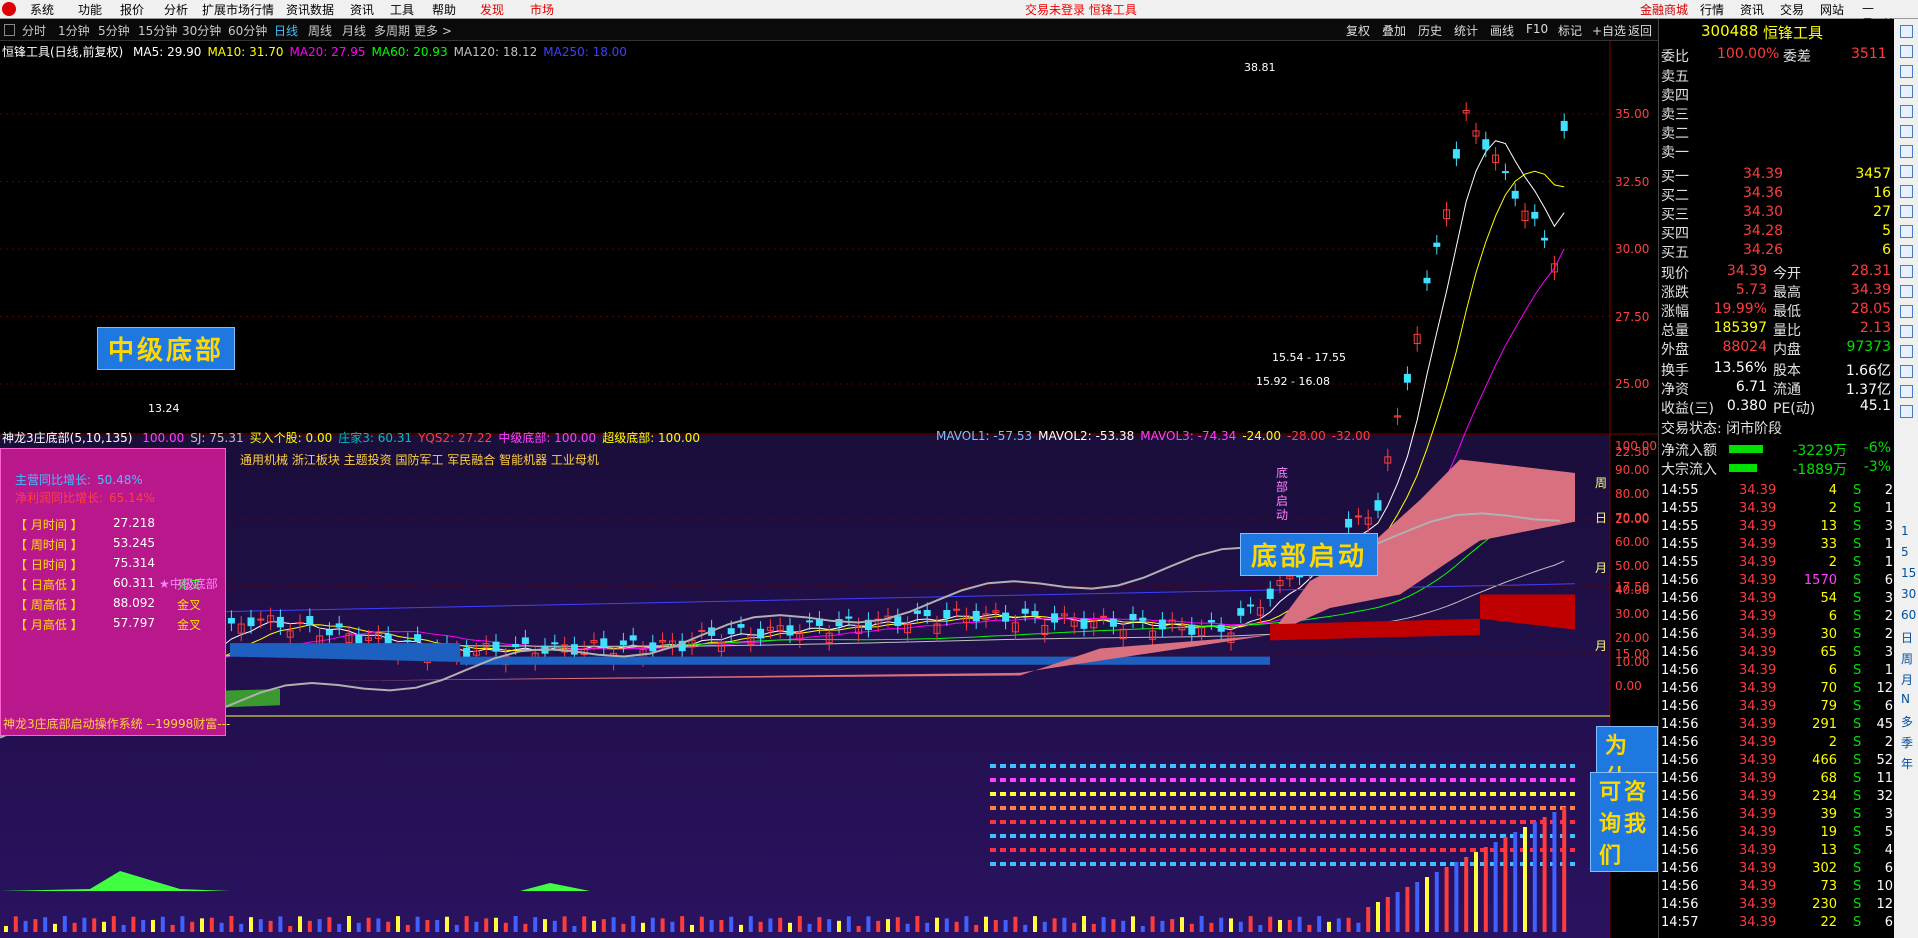  Describe the element at coordinates (238, 9) in the screenshot. I see `menu-item-4: 扩展市场行情` at that location.